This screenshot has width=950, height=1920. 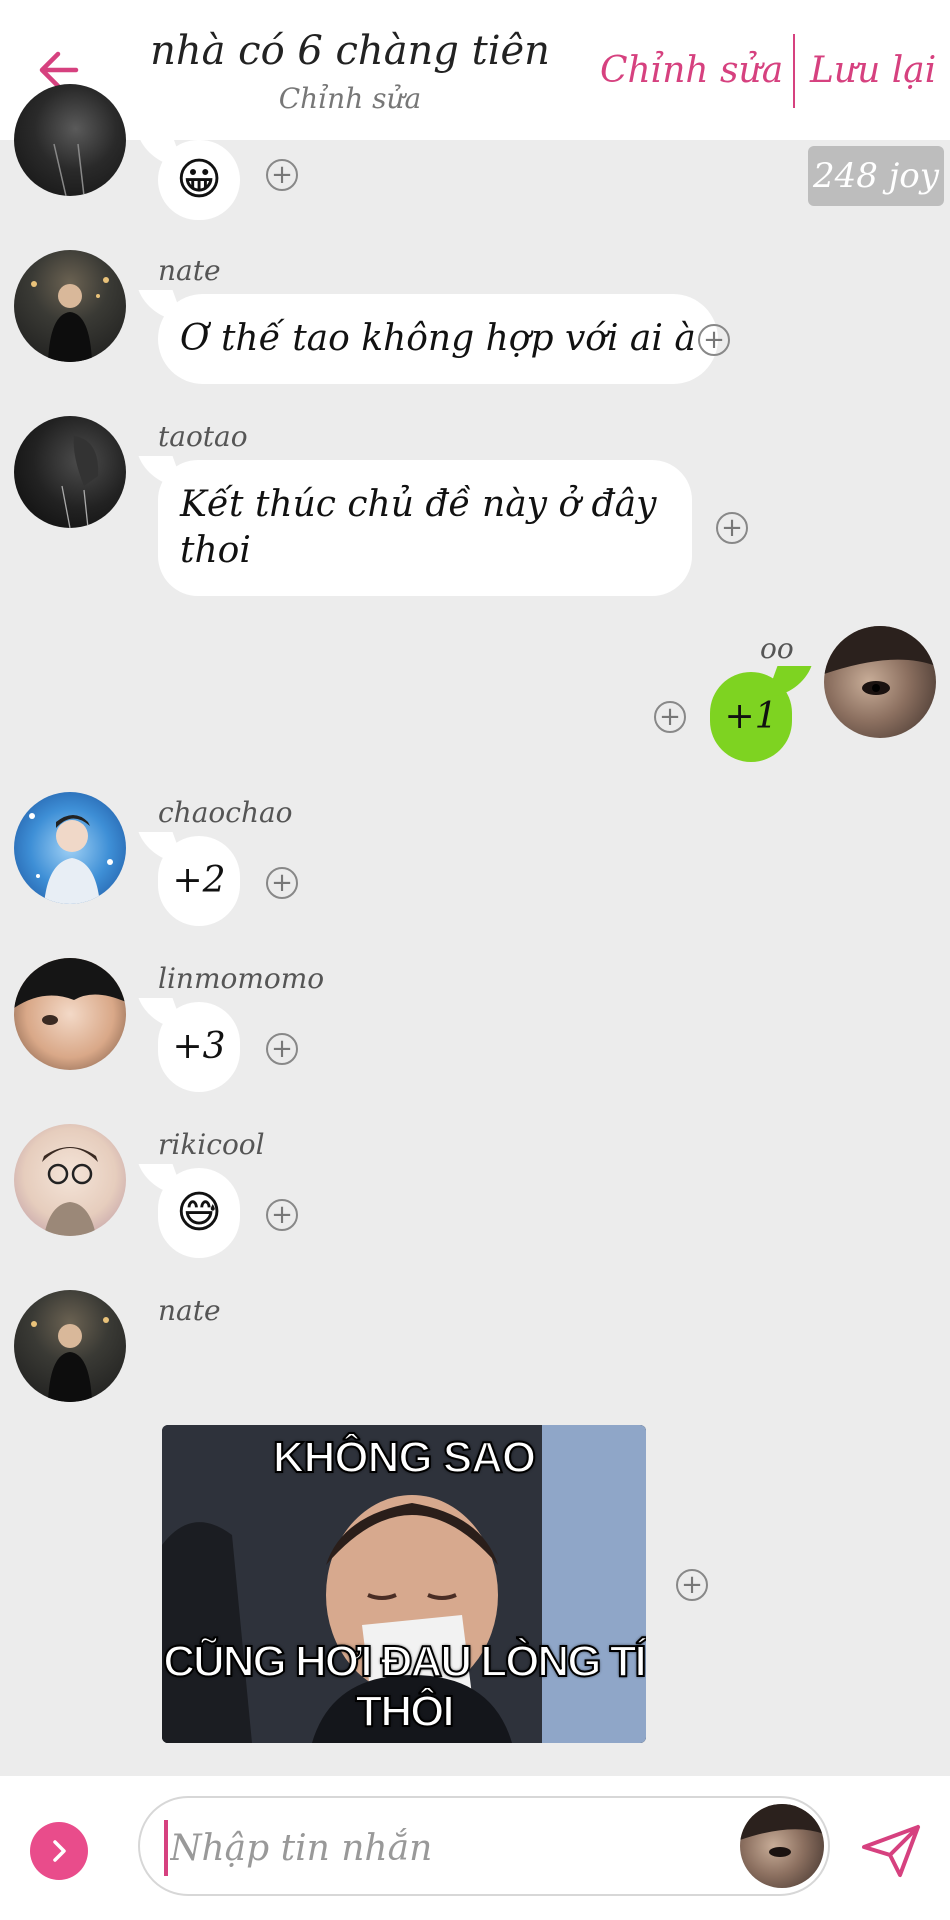 What do you see at coordinates (350, 51) in the screenshot?
I see `chat-title: nhà có 6 chàng tiên` at bounding box center [350, 51].